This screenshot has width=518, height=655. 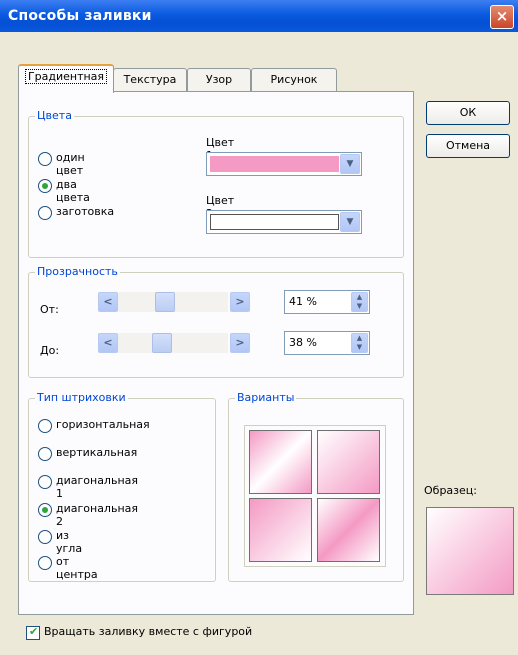 I want to click on tab-gradient-label: Градиентная, so click(x=66, y=76).